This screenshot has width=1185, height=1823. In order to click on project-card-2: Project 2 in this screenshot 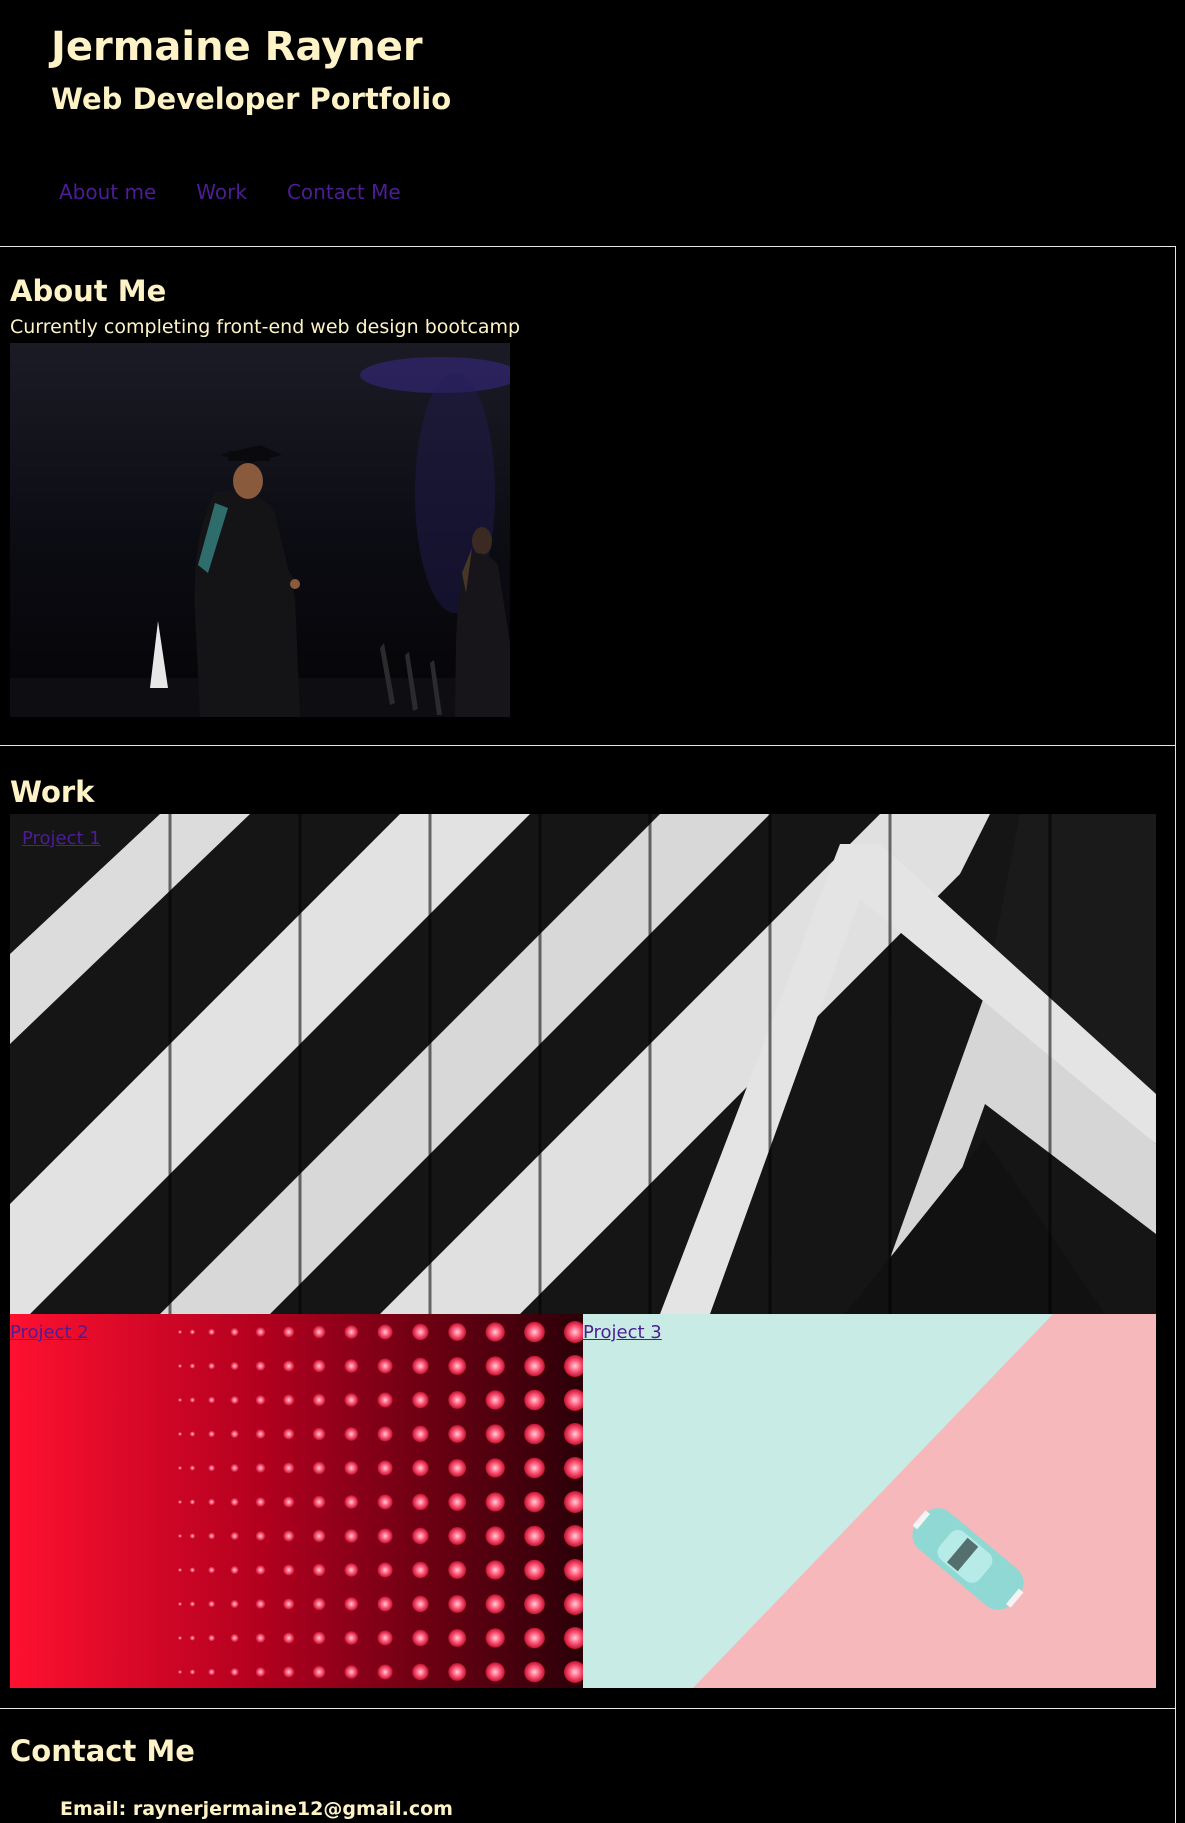, I will do `click(296, 1501)`.